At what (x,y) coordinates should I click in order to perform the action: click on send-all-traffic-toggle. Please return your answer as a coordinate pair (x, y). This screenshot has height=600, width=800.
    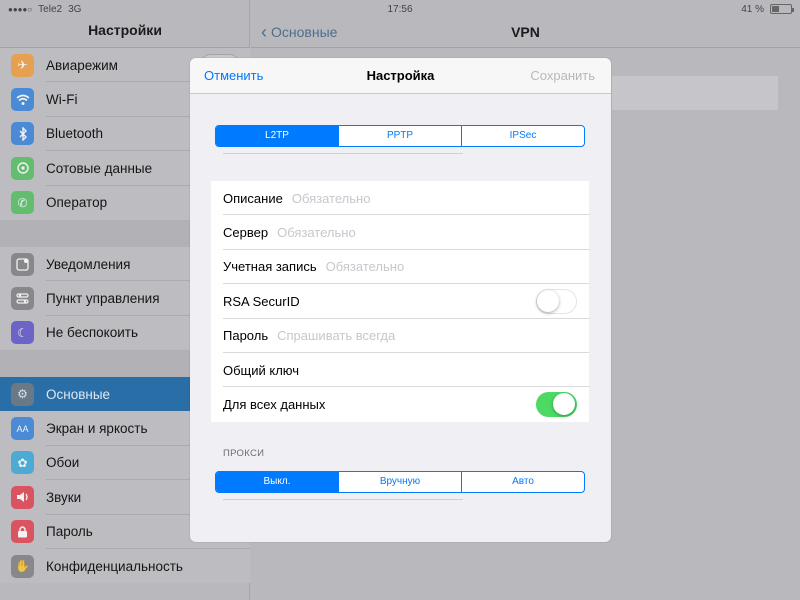
    Looking at the image, I should click on (556, 405).